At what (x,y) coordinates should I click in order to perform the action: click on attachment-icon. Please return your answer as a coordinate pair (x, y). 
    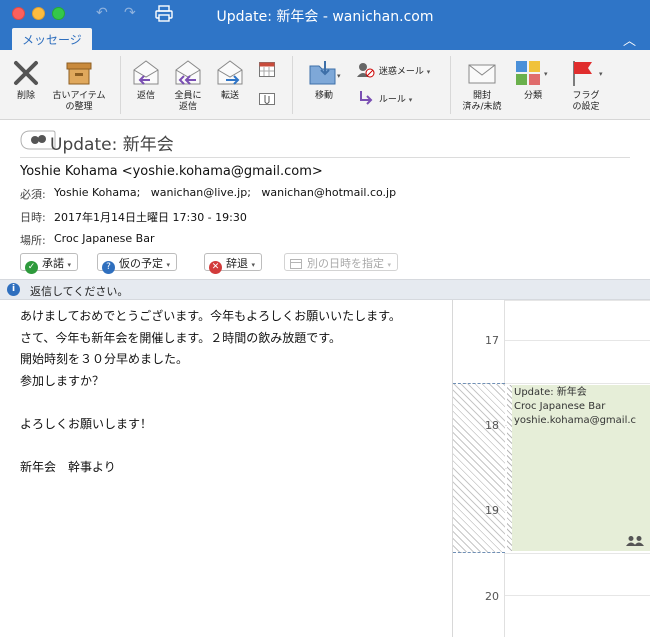
    Looking at the image, I should click on (267, 99).